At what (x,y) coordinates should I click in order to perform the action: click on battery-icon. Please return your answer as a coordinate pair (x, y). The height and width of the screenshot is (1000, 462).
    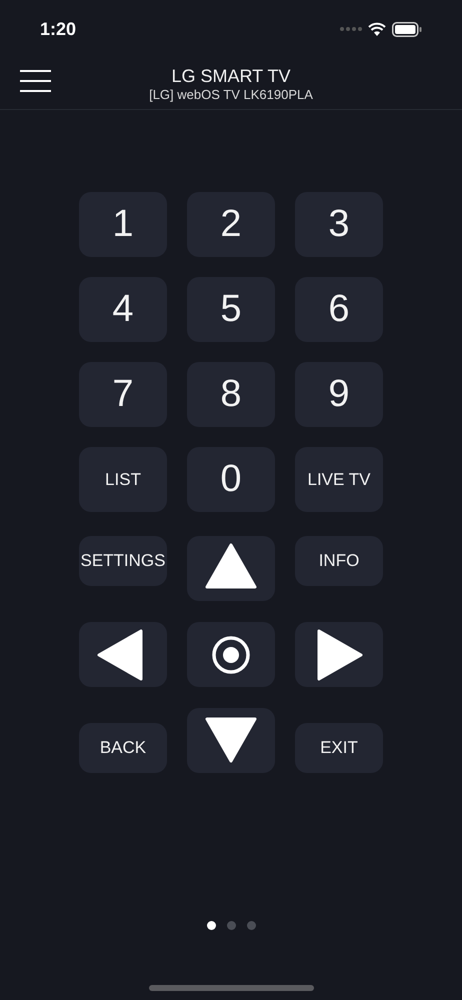
    Looking at the image, I should click on (407, 29).